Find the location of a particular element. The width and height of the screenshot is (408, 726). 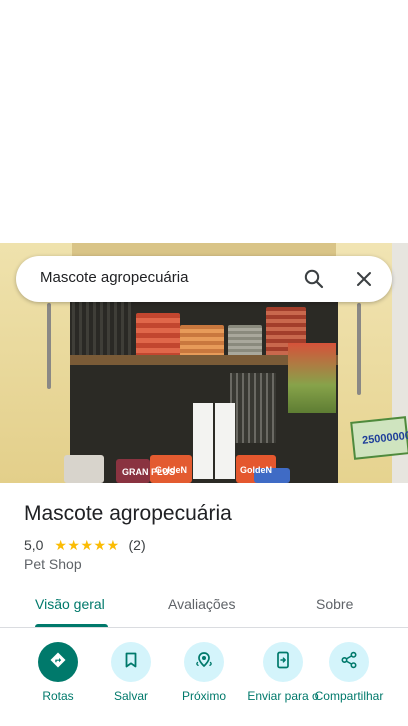

routes-button-circle is located at coordinates (58, 662).